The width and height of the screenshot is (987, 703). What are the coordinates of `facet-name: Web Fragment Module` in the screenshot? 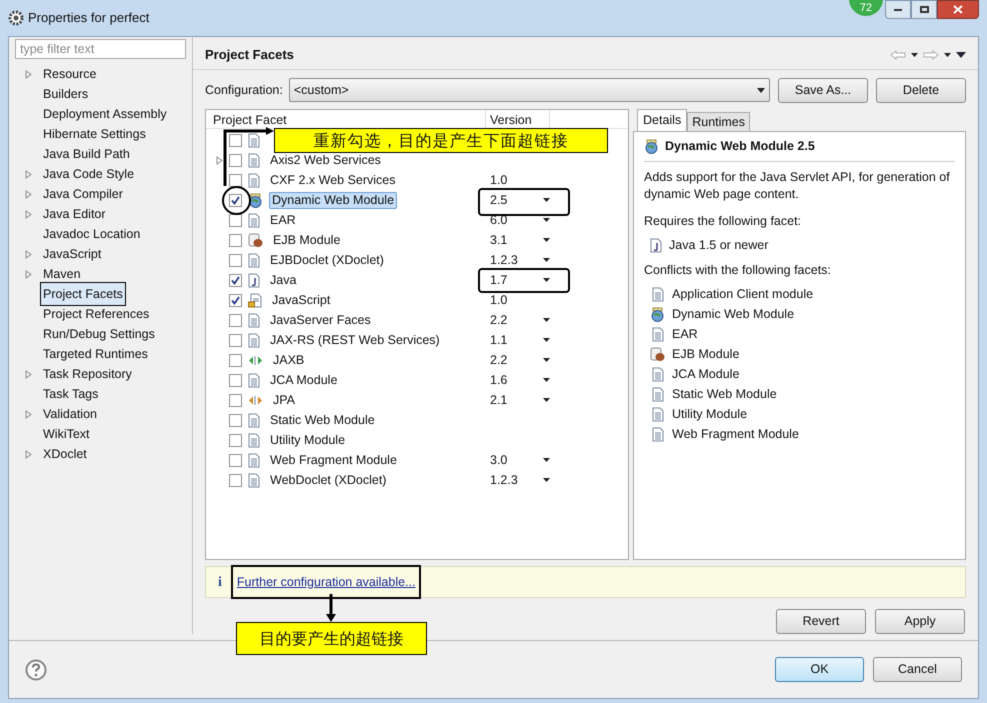 It's located at (333, 460).